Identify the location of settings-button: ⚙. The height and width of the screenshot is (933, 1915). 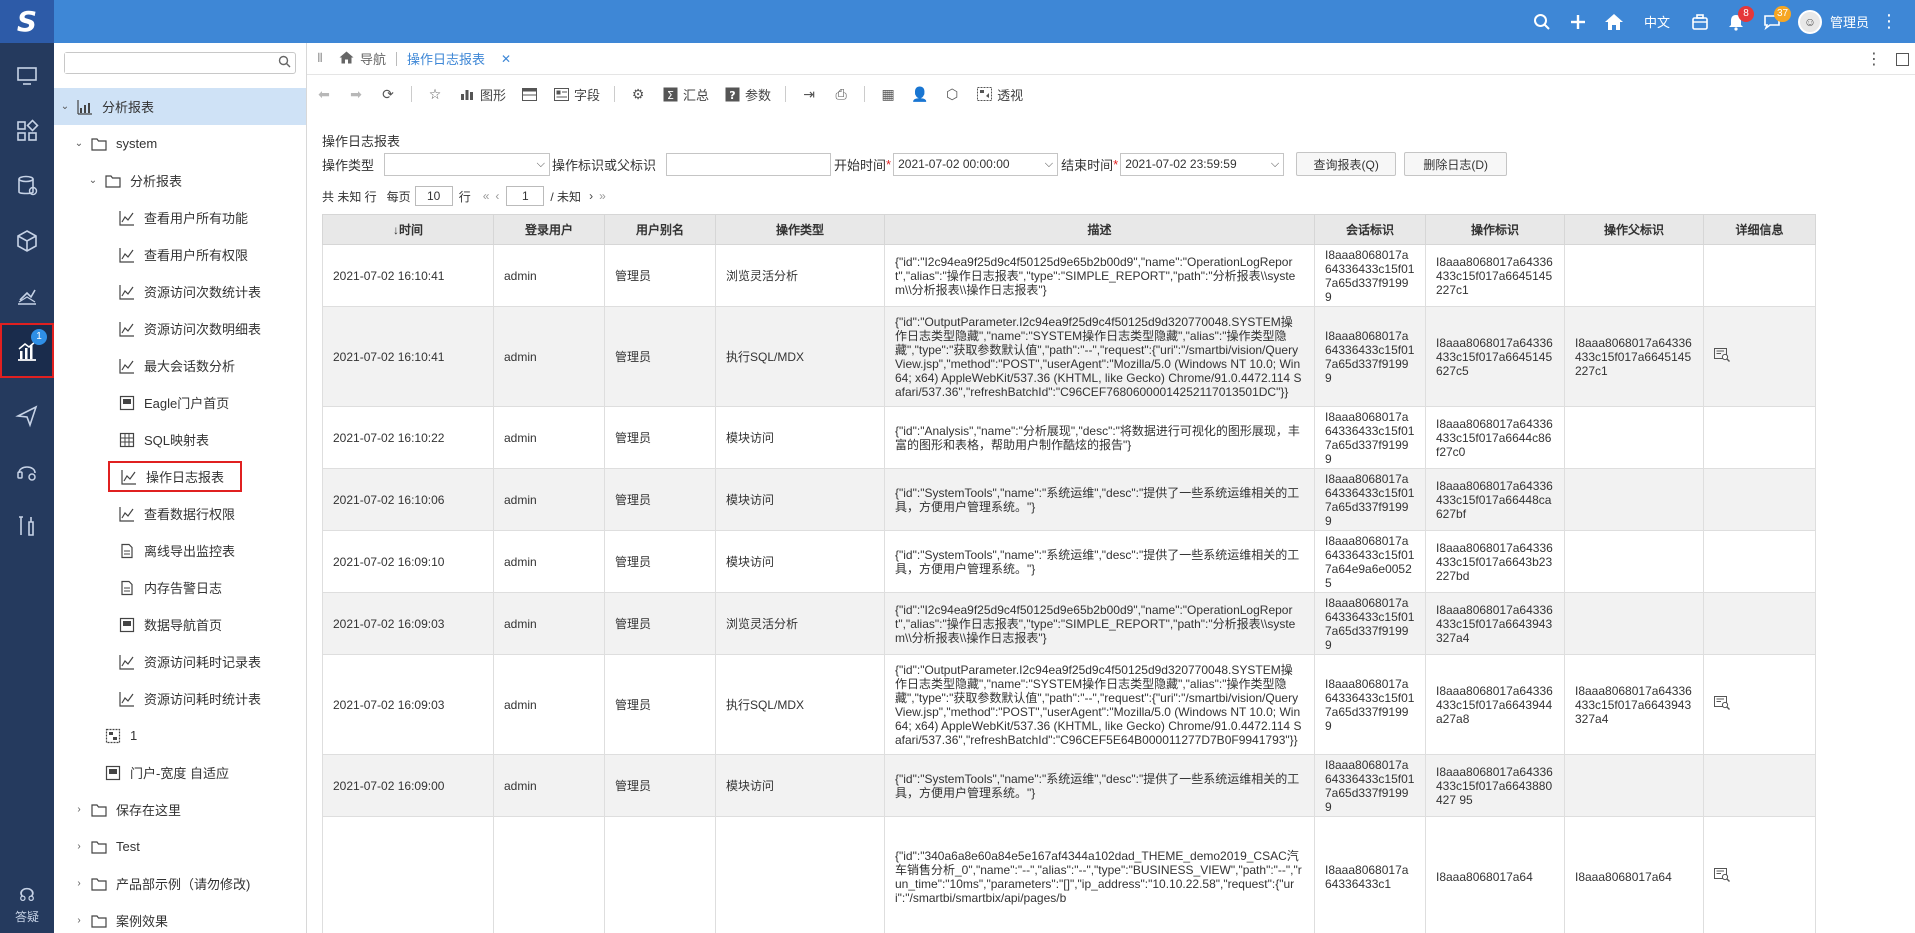
(638, 94).